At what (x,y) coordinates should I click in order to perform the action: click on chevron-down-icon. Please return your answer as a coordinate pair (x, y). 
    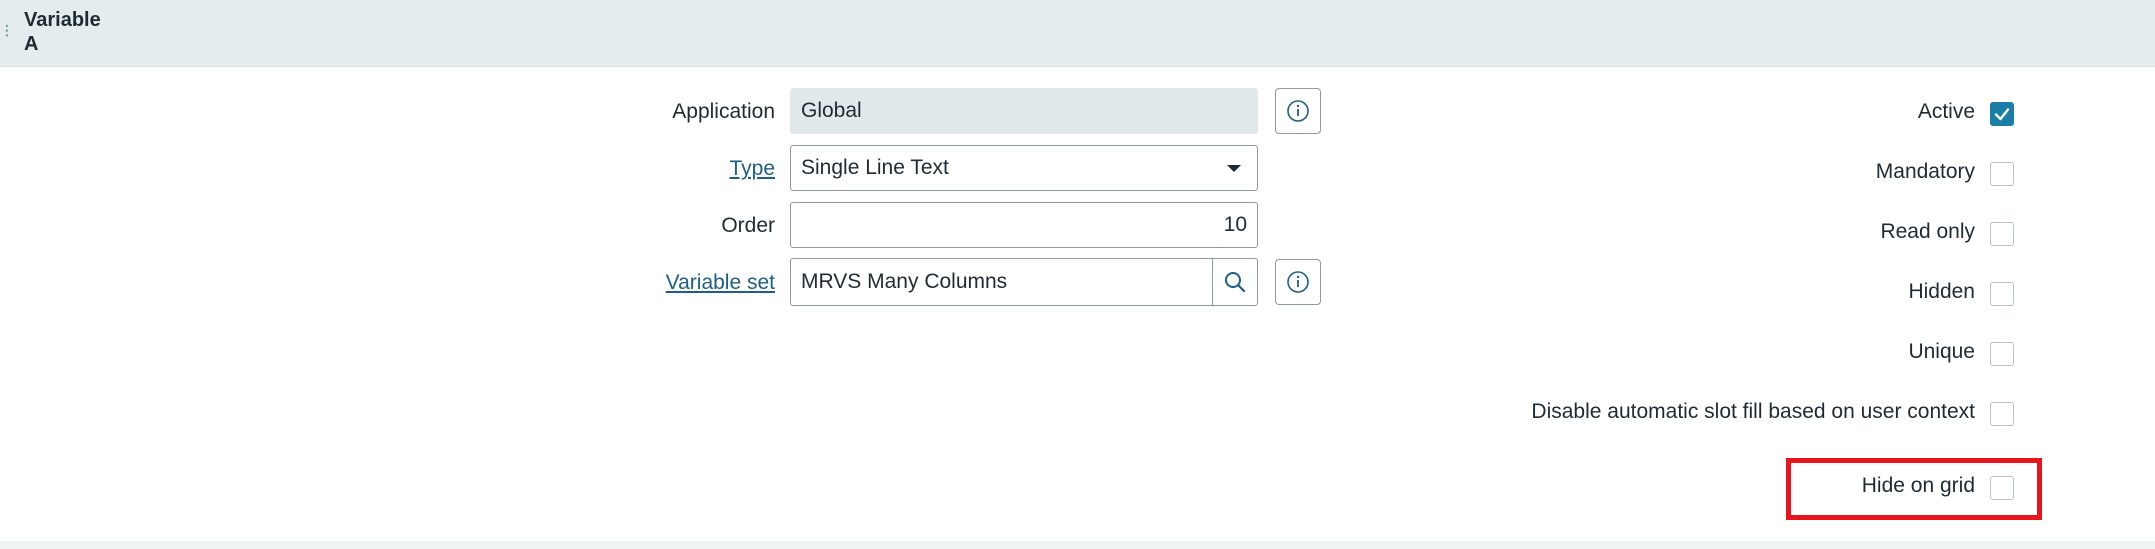
    Looking at the image, I should click on (1234, 168).